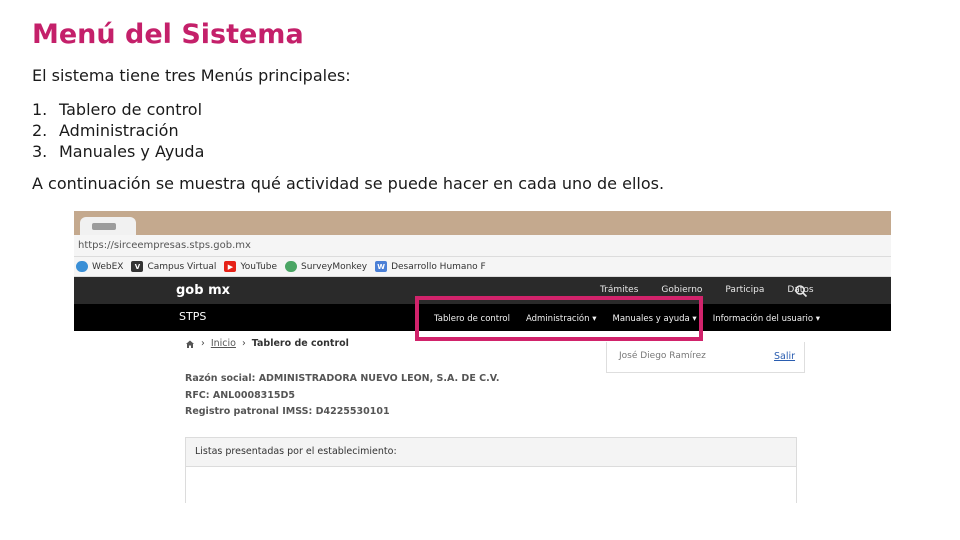 The height and width of the screenshot is (540, 960). Describe the element at coordinates (619, 290) in the screenshot. I see `nav-tramites: Trámites` at that location.